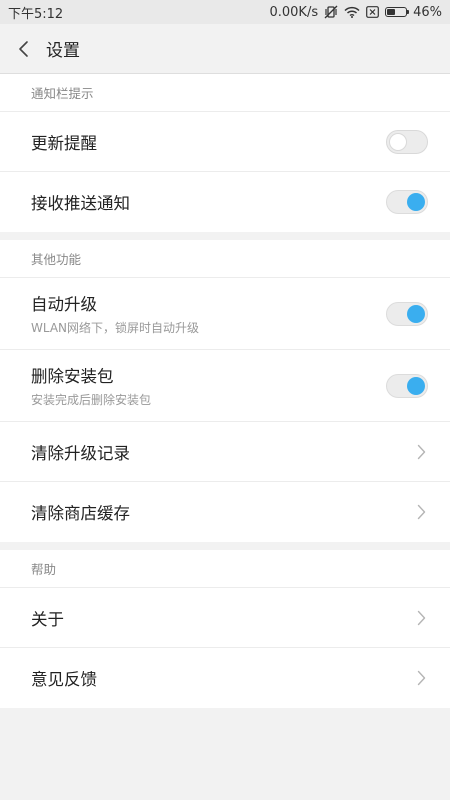 The image size is (450, 800). What do you see at coordinates (115, 313) in the screenshot?
I see `row-text: 自动升级 WLAN网络下，锁屏时自动升级` at bounding box center [115, 313].